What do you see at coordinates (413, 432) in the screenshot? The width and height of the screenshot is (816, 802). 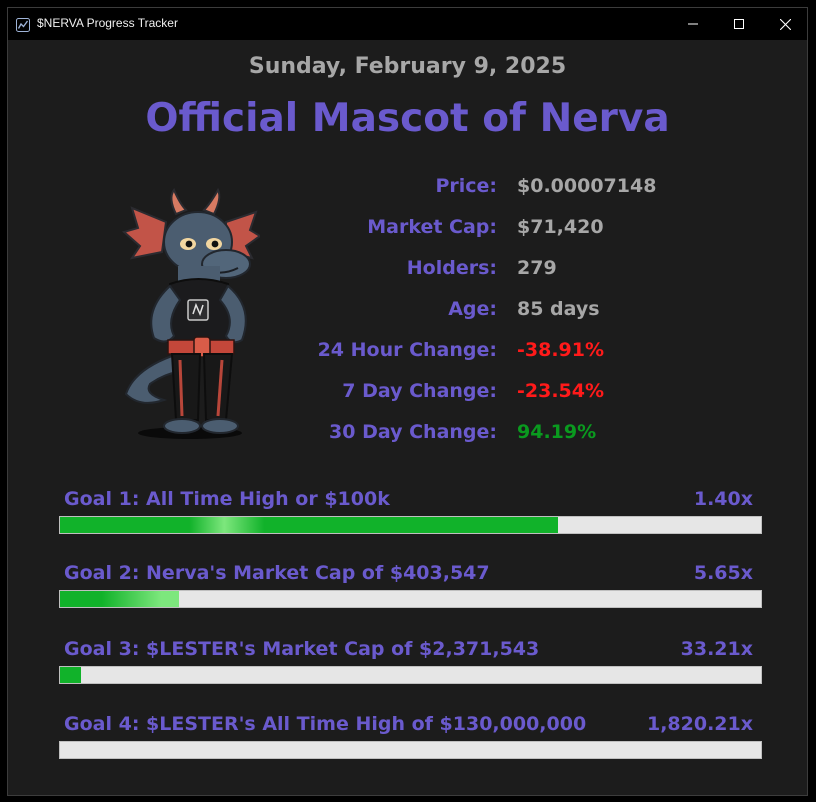 I see `stat-label: 30 Day Change:` at bounding box center [413, 432].